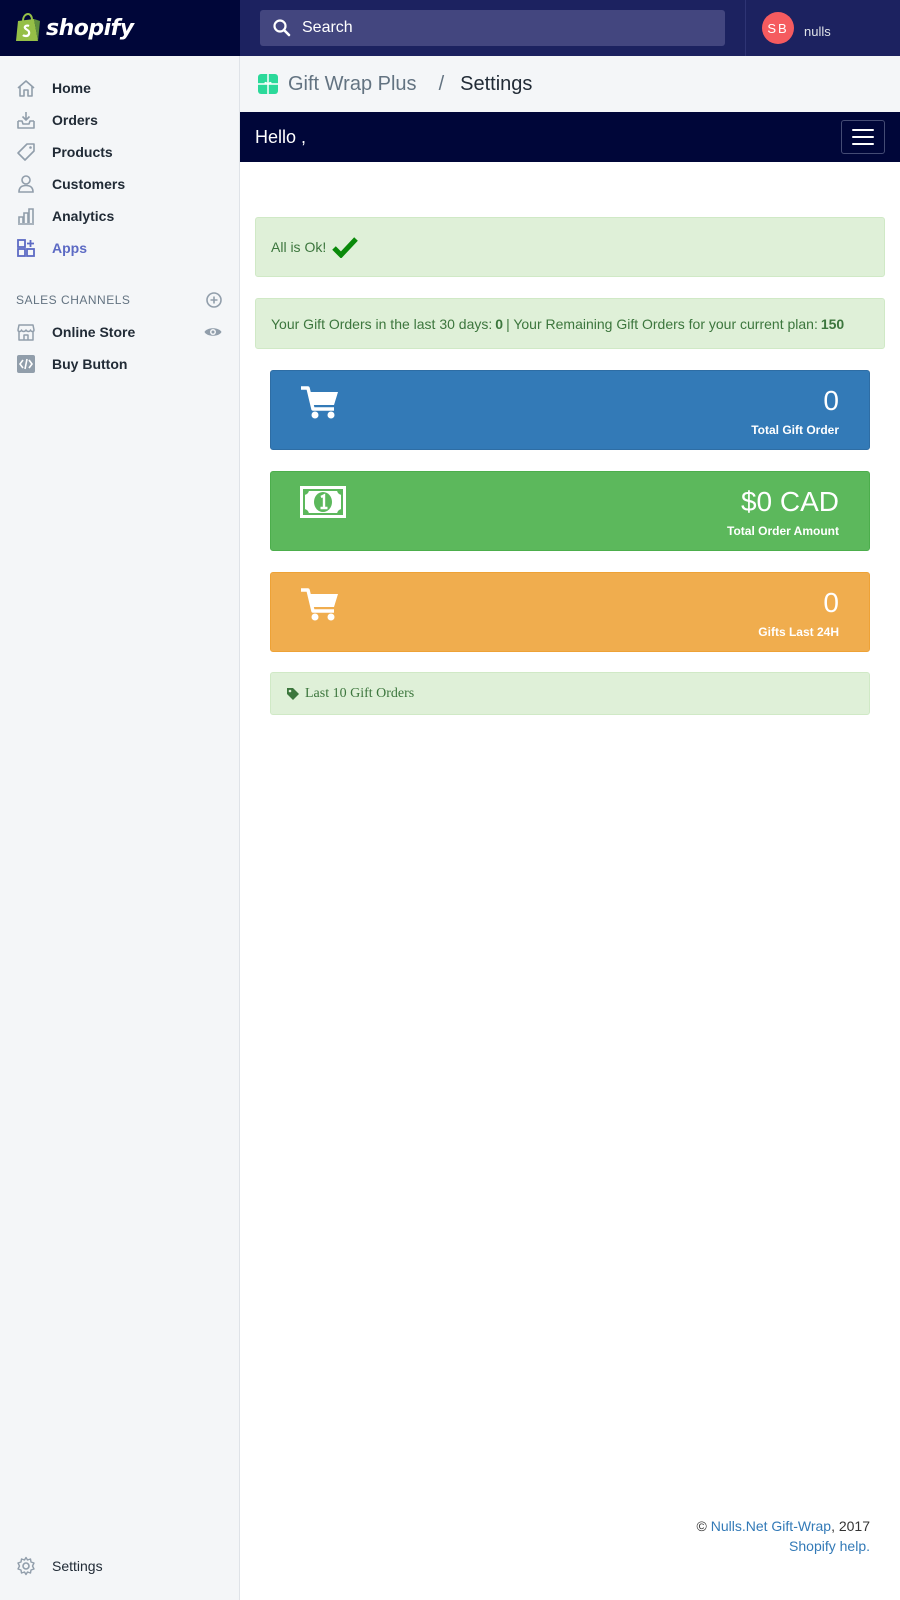 The image size is (900, 1600). What do you see at coordinates (26, 120) in the screenshot?
I see `orders-icon` at bounding box center [26, 120].